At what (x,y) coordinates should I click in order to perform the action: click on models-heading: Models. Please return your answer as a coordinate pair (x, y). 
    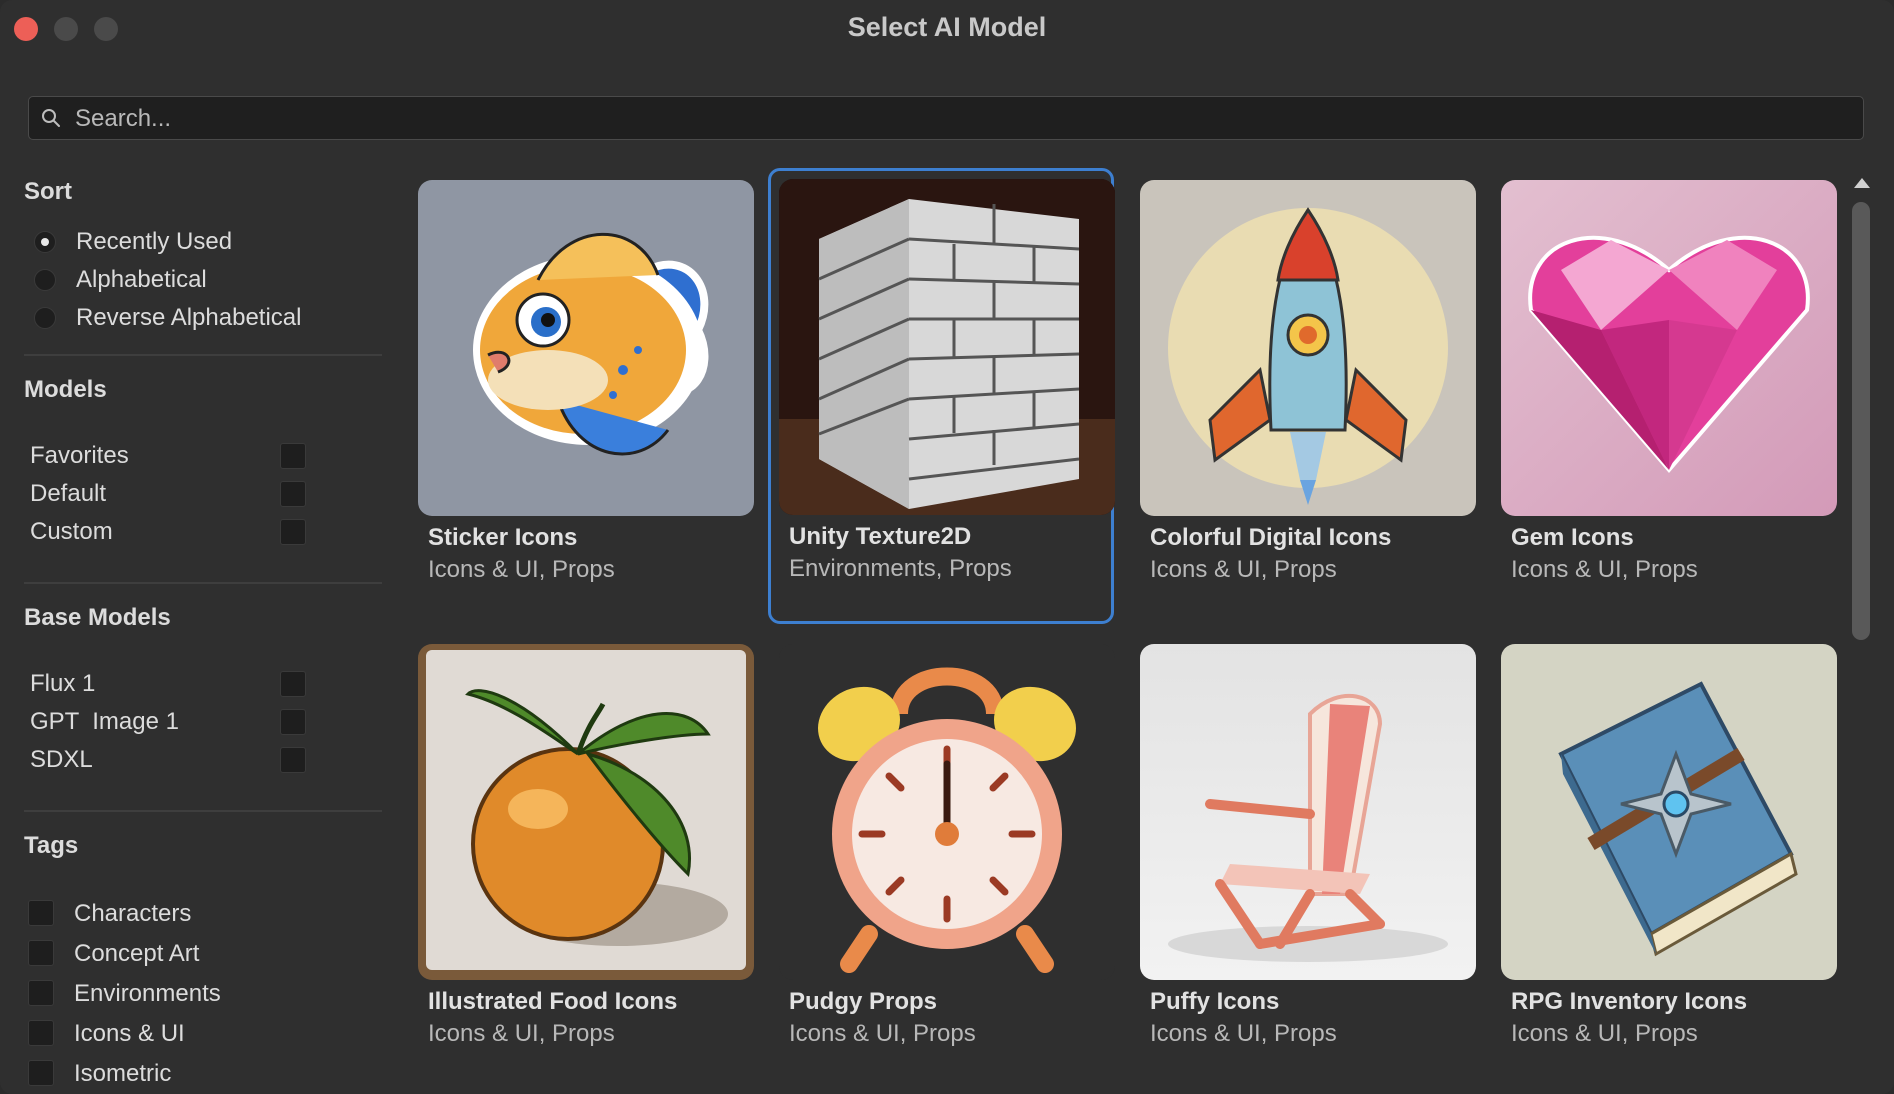
    Looking at the image, I should click on (65, 389).